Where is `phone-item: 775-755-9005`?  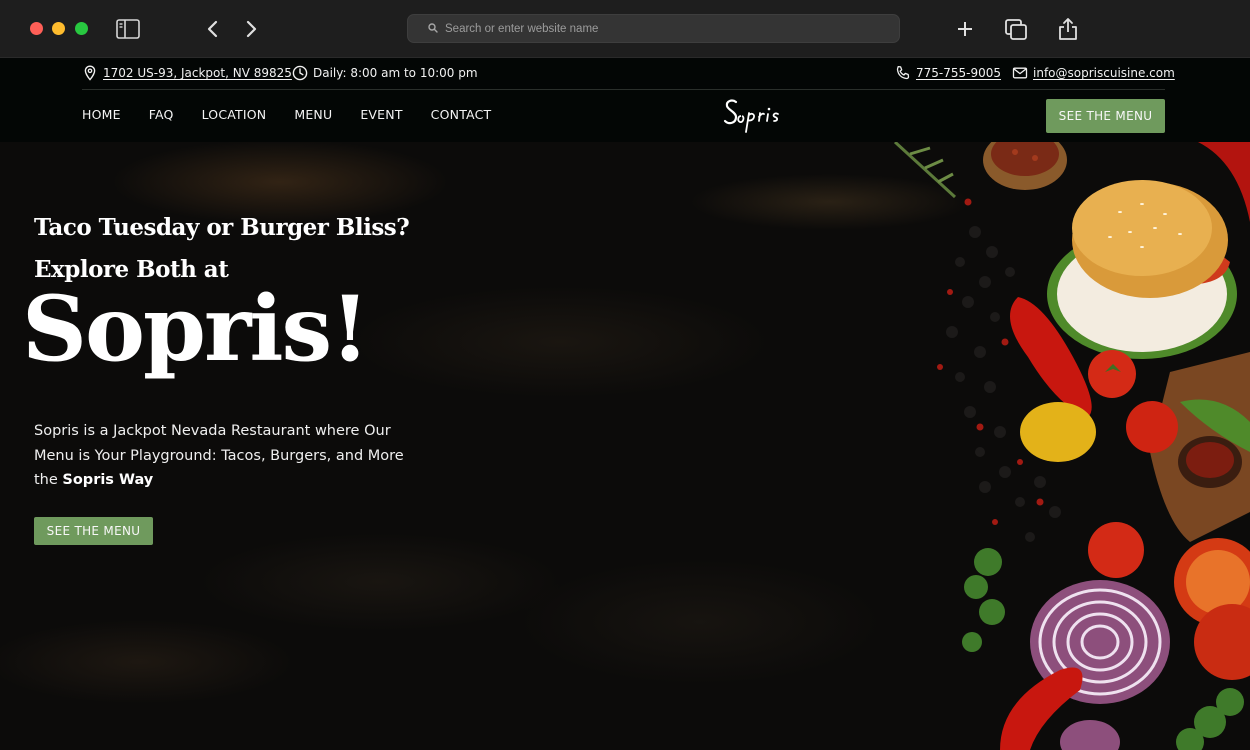
phone-item: 775-755-9005 is located at coordinates (948, 73).